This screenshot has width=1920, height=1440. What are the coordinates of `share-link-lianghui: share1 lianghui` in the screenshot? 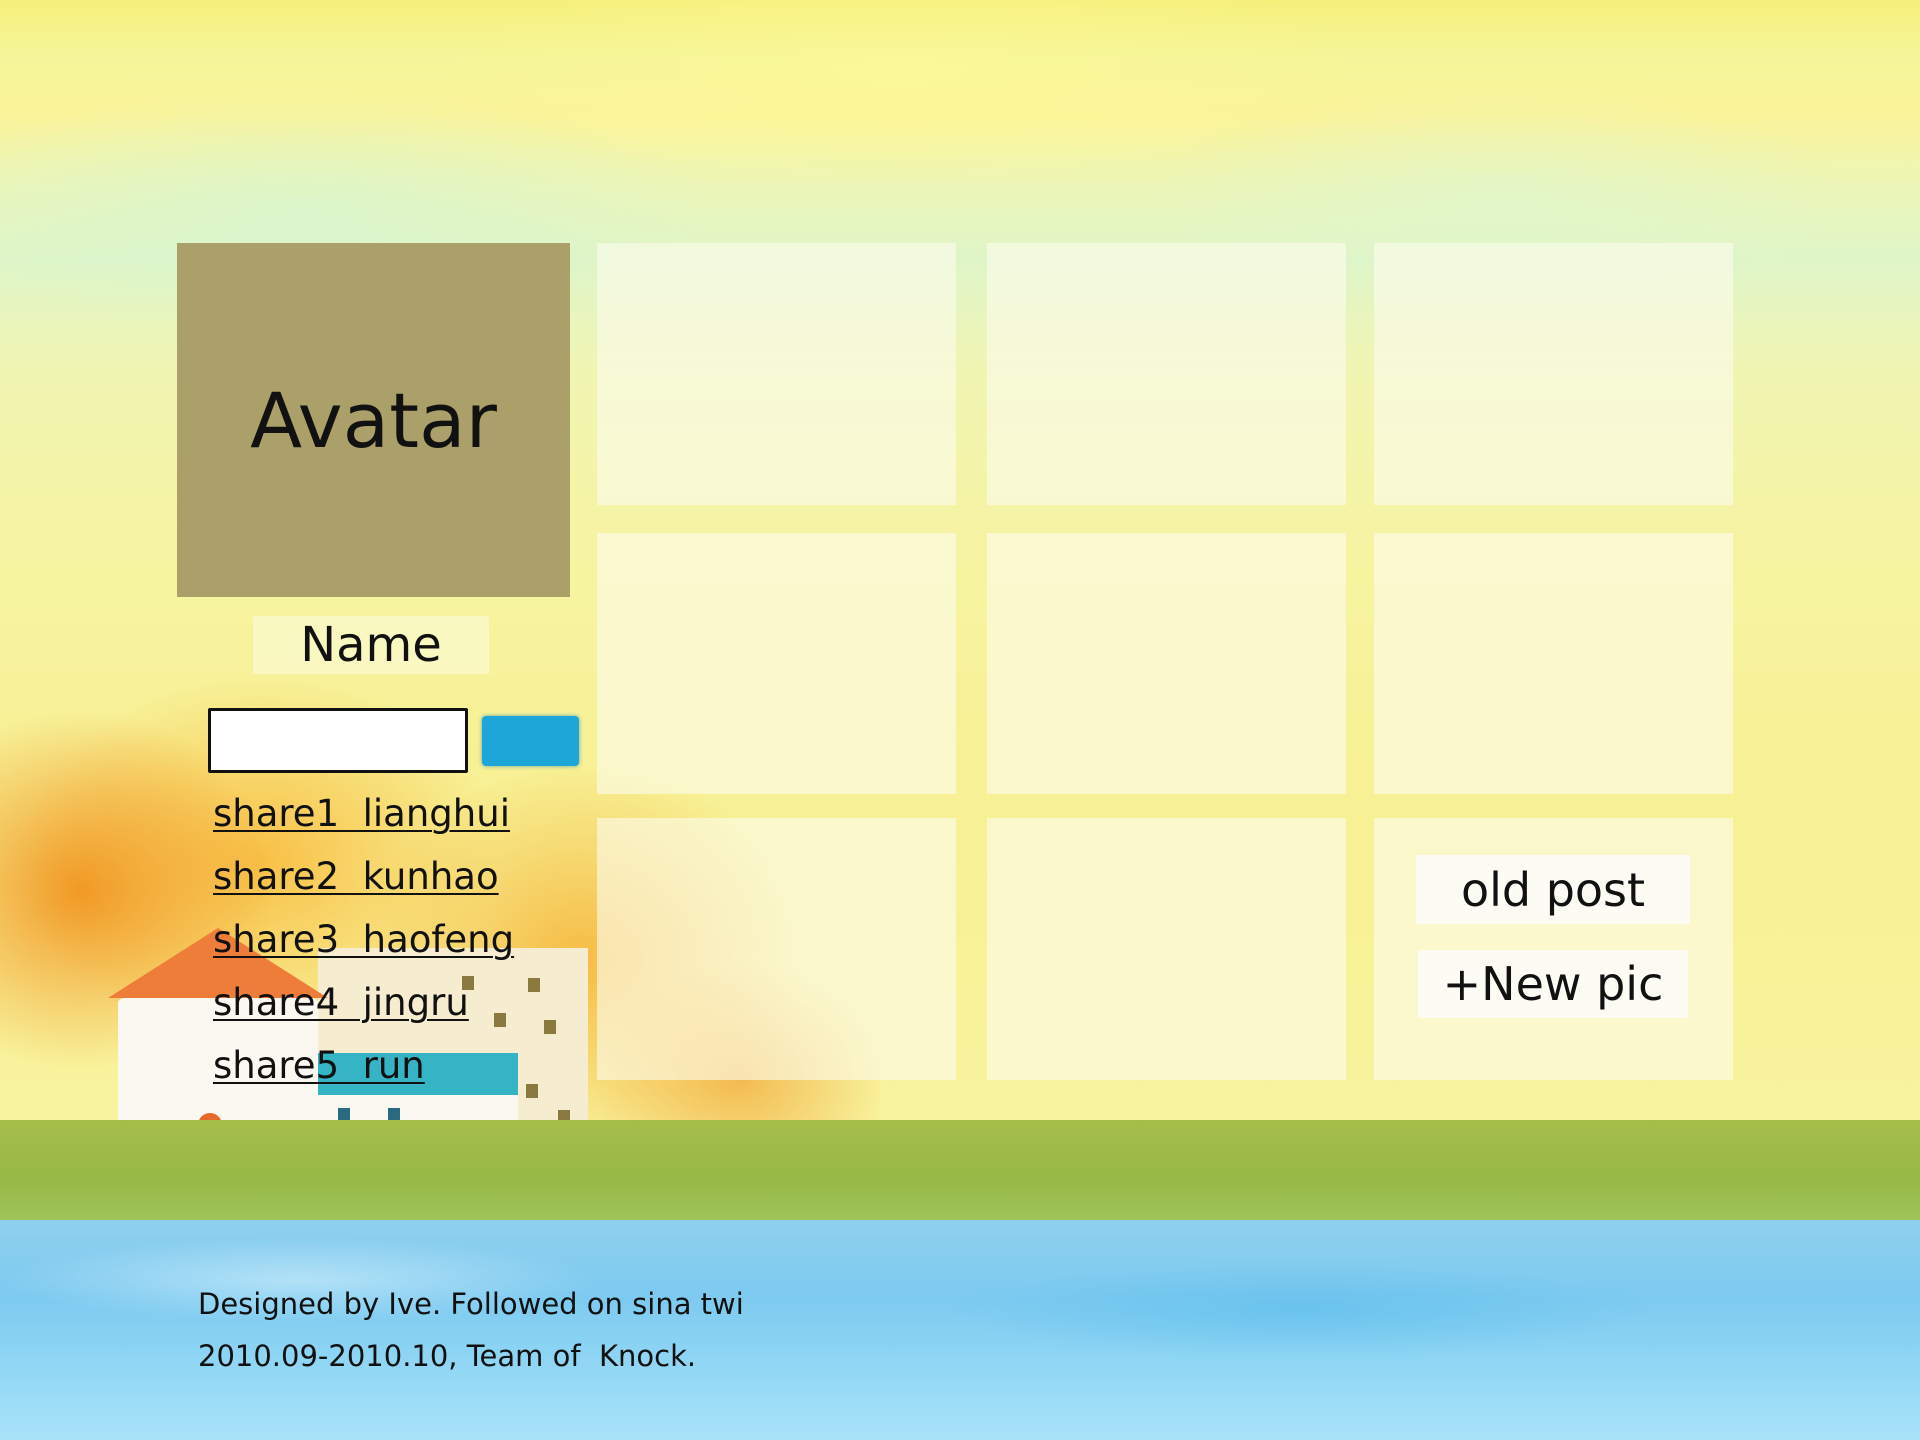 It's located at (361, 813).